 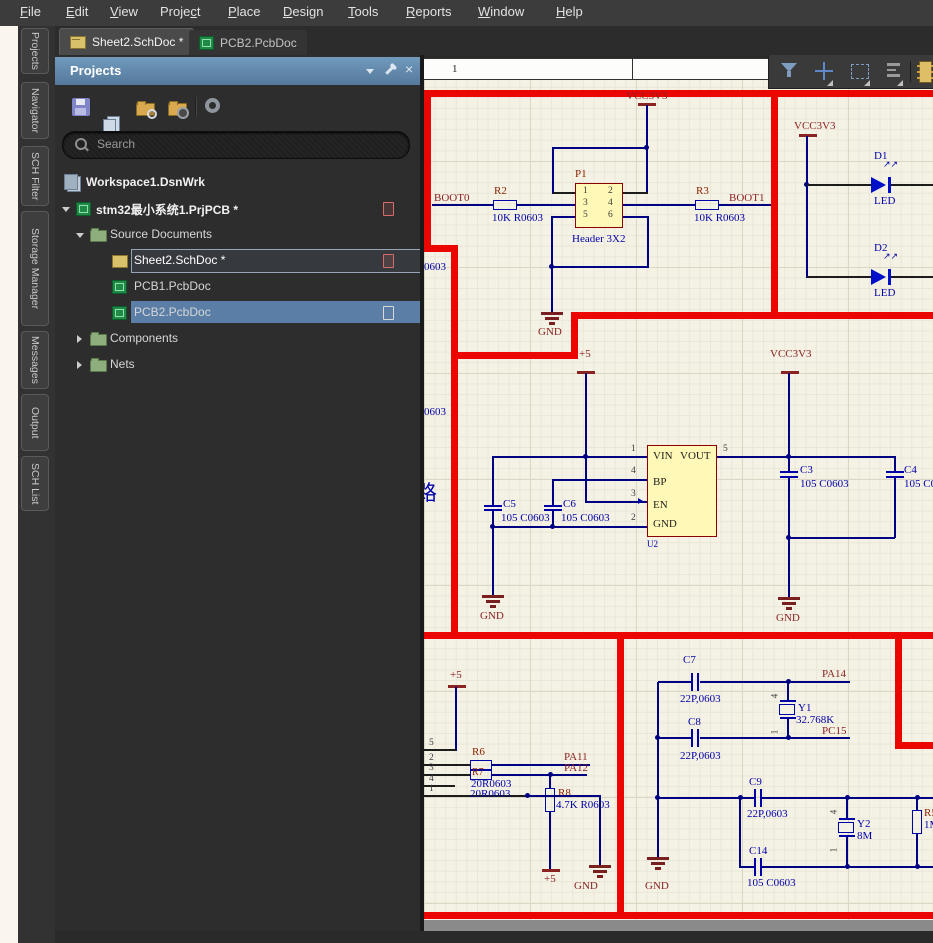 I want to click on tab-sheet2-schdoc: Sheet2.SchDoc *, so click(x=127, y=41).